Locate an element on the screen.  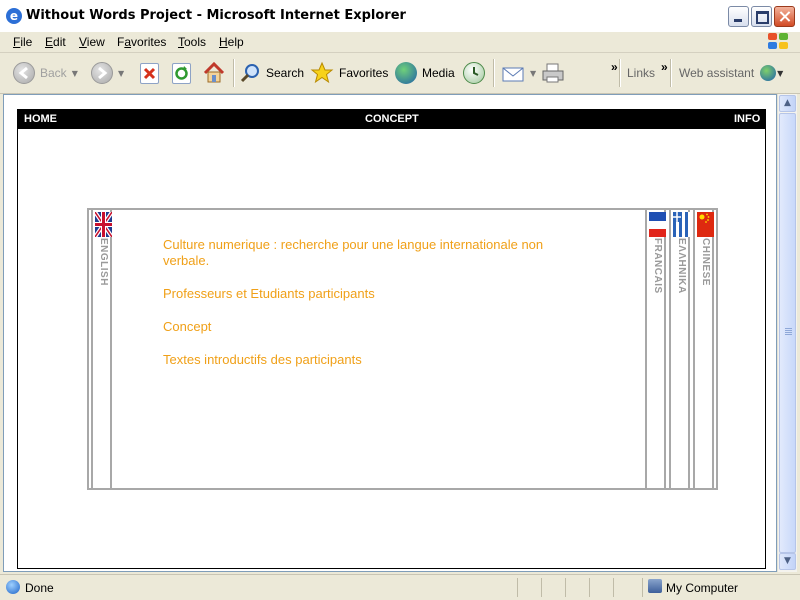
web-assistant-button: Web assistant ▼ is located at coordinates (728, 73).